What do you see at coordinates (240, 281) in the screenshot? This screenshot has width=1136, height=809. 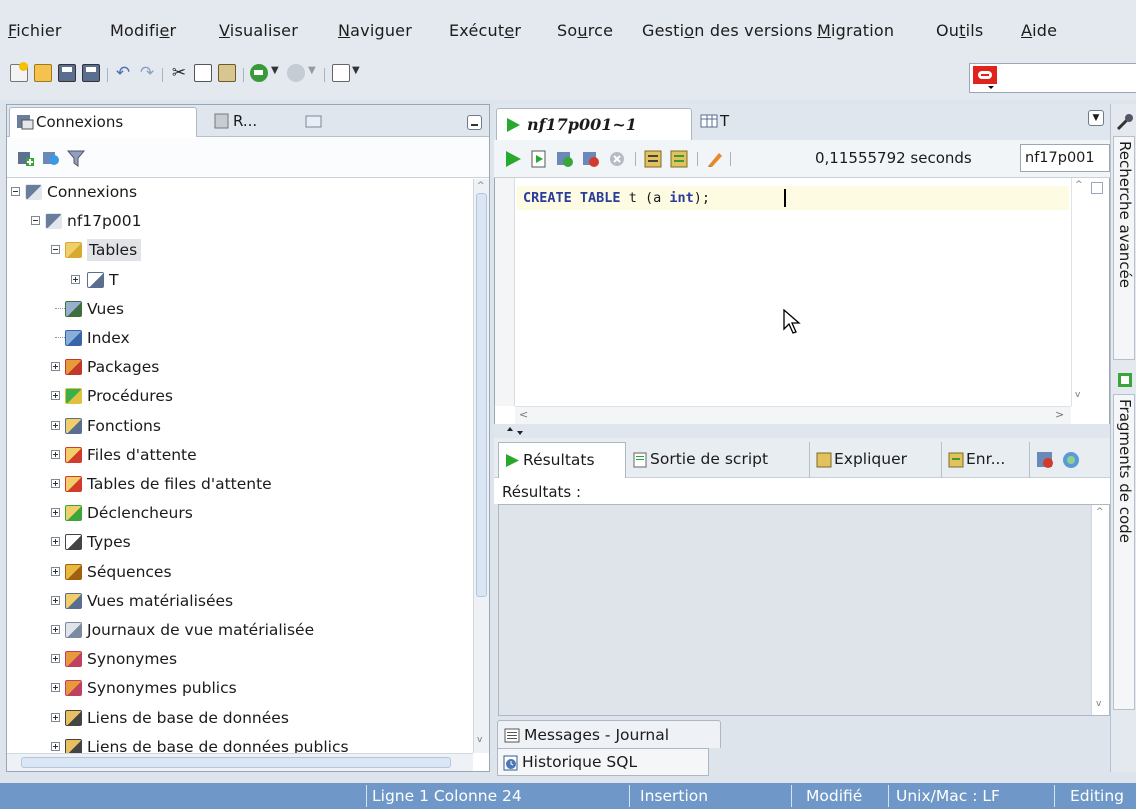 I see `tree-item-t: T` at bounding box center [240, 281].